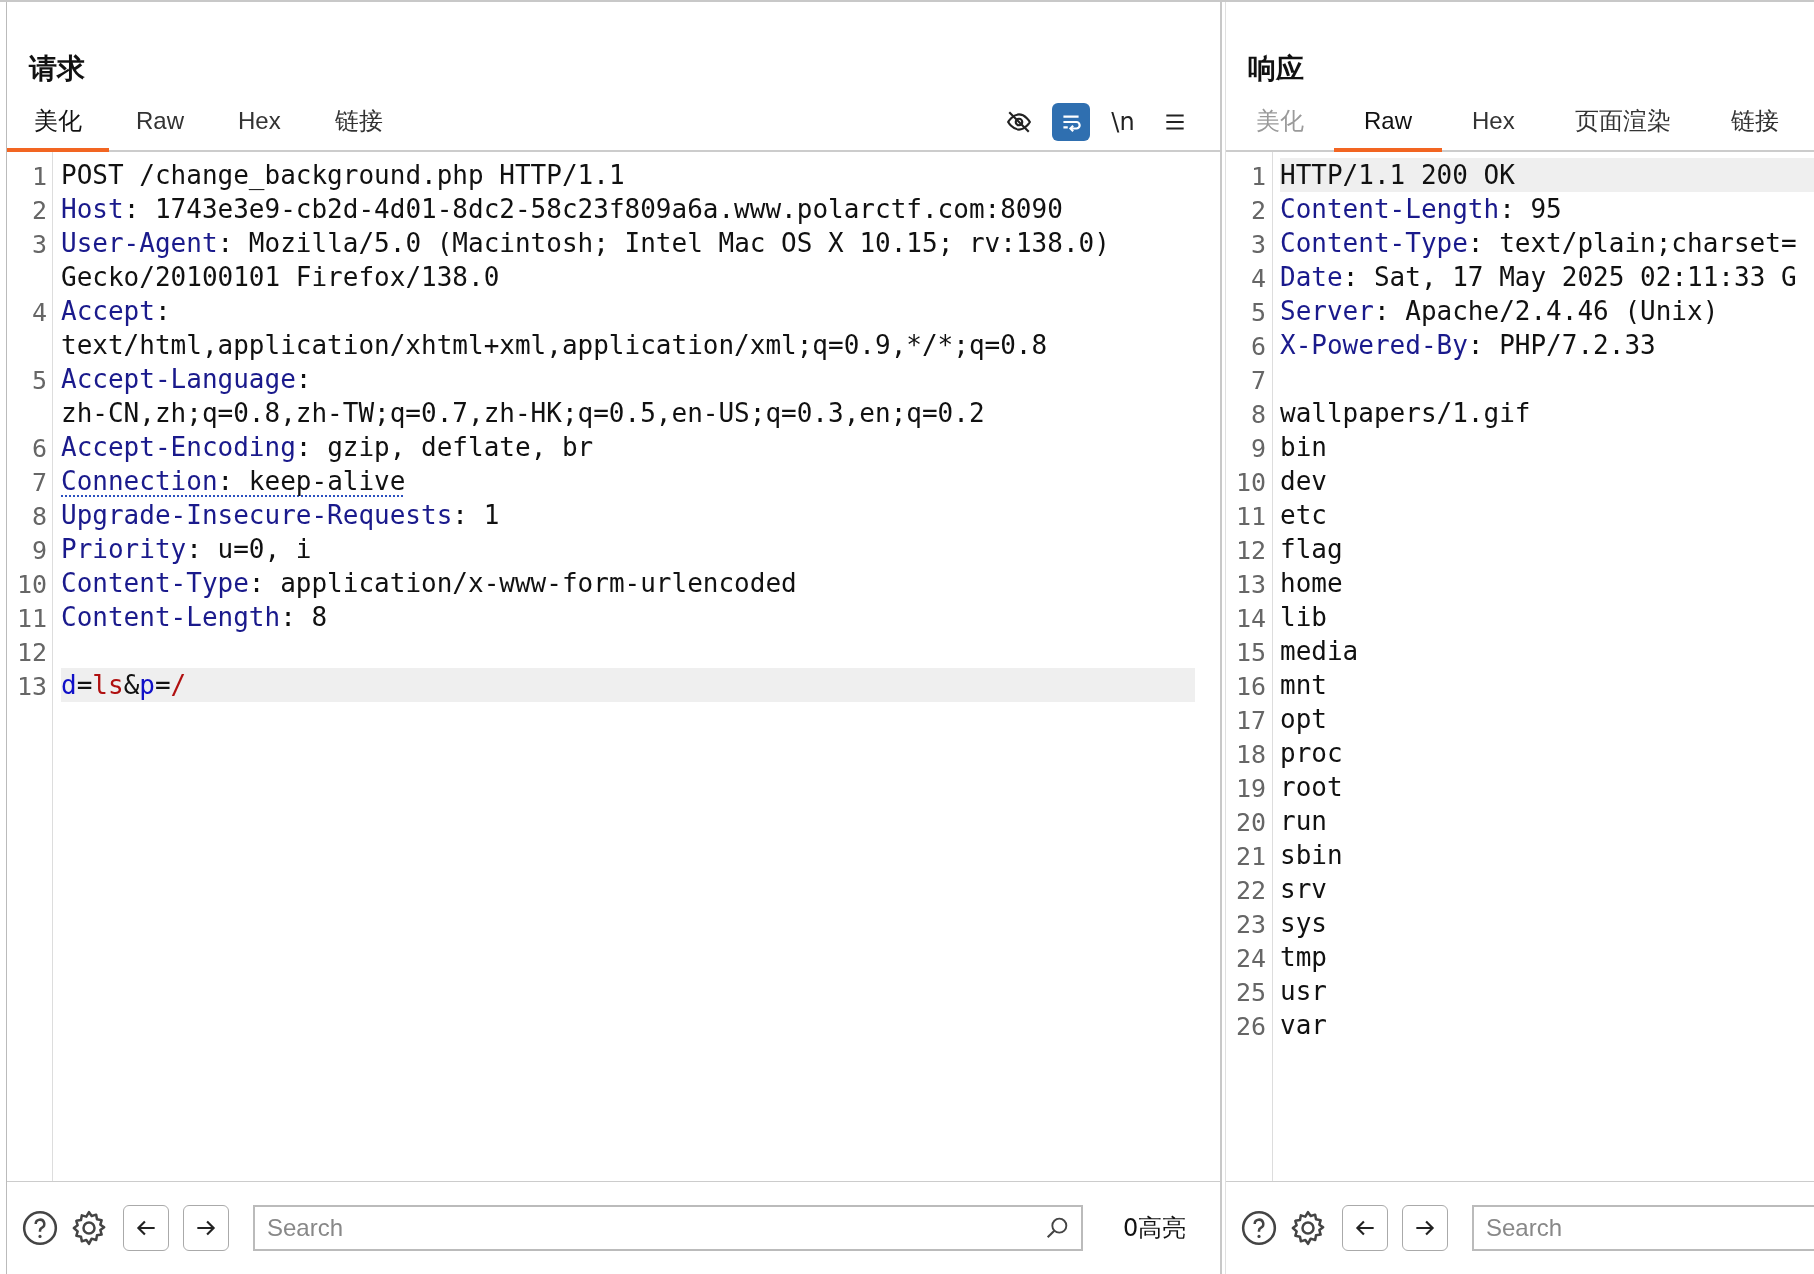 Image resolution: width=1814 pixels, height=1274 pixels. What do you see at coordinates (1303, 923) in the screenshot?
I see `code-text: sys` at bounding box center [1303, 923].